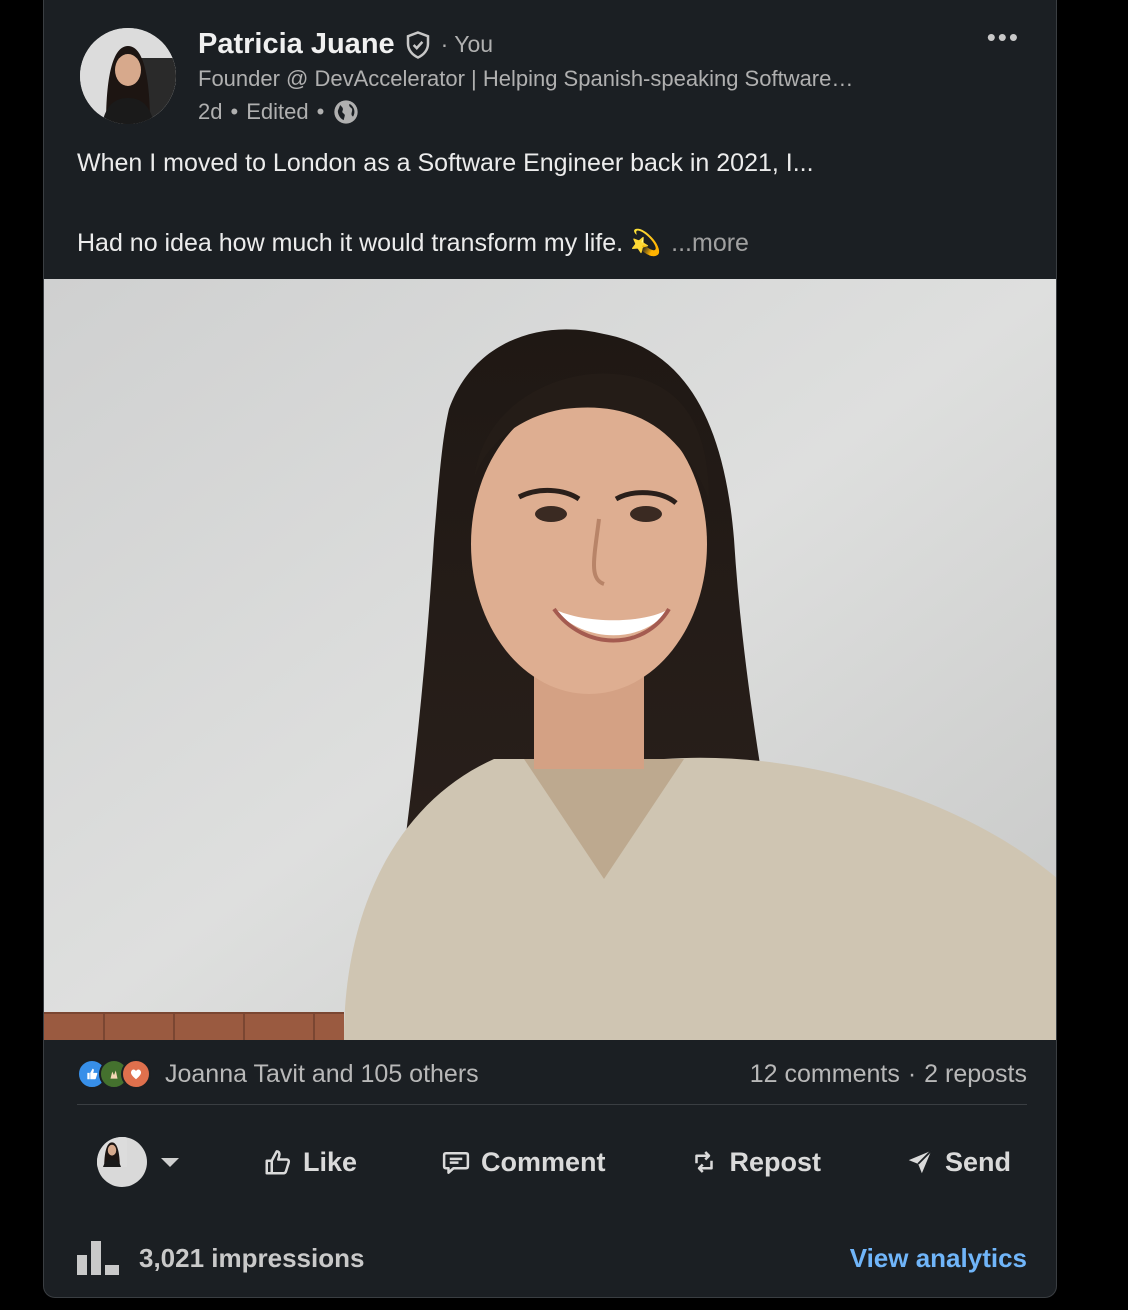 The image size is (1128, 1310). What do you see at coordinates (543, 1161) in the screenshot?
I see `comment-label: Comment` at bounding box center [543, 1161].